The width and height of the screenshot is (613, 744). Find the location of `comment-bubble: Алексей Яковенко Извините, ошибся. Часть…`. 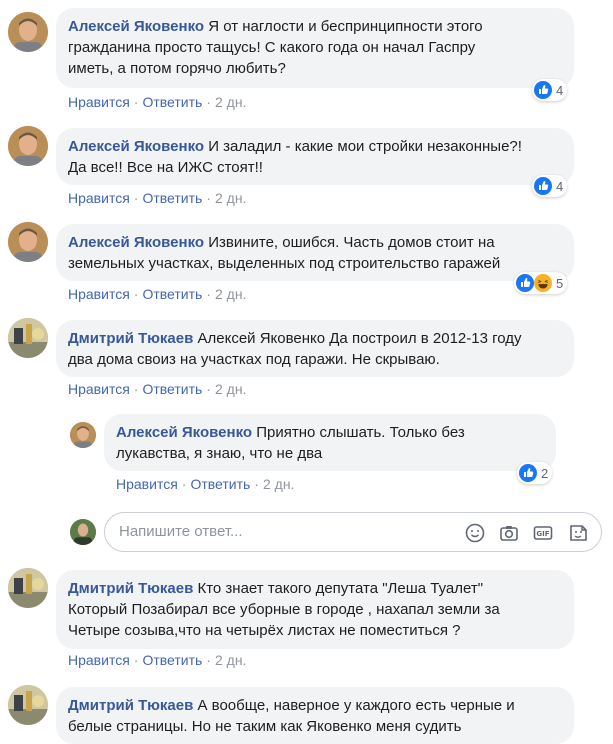

comment-bubble: Алексей Яковенко Извините, ошибся. Часть… is located at coordinates (315, 252).